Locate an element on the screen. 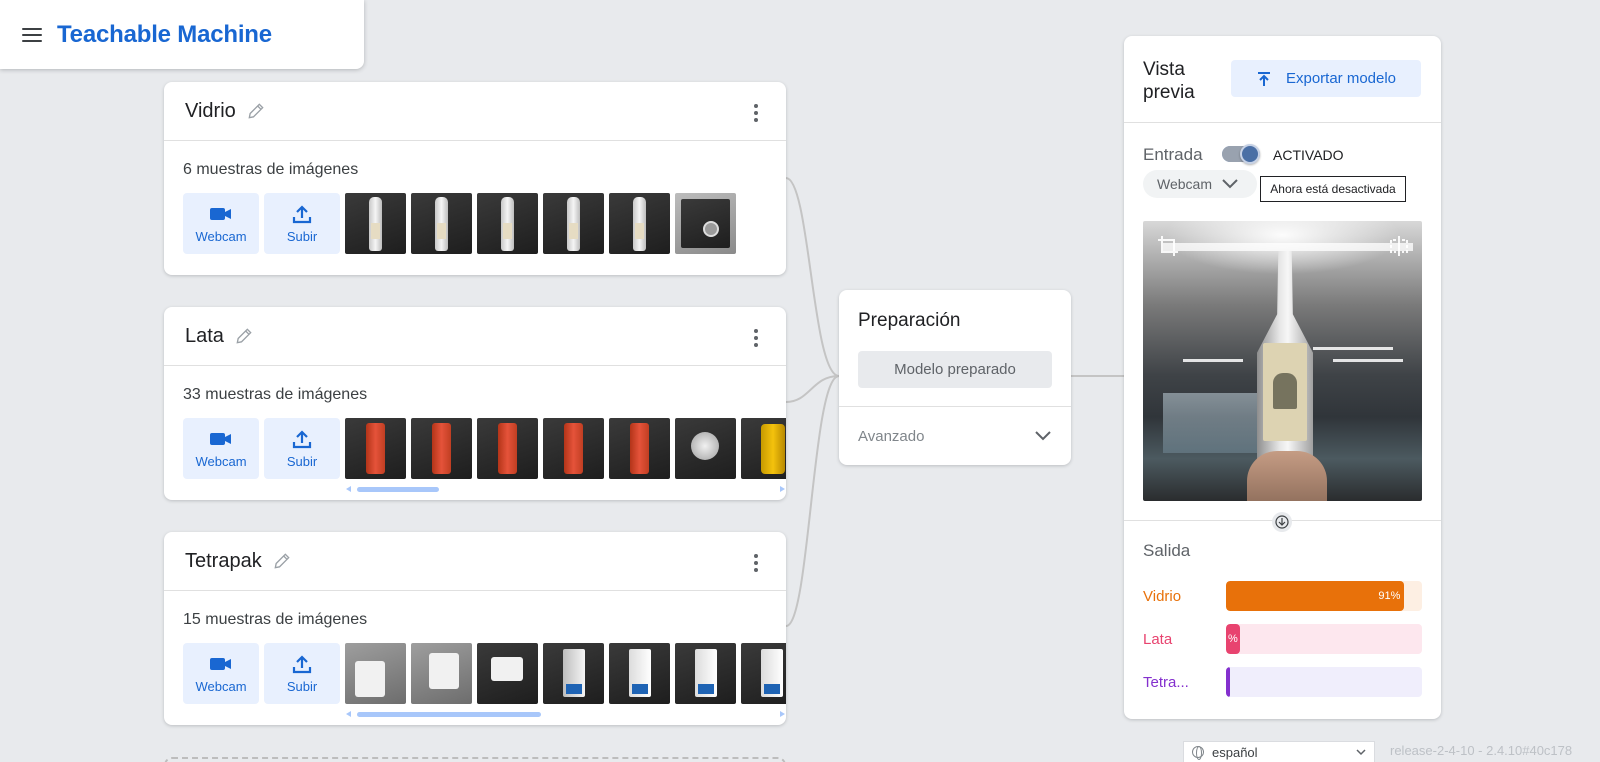  confidence-value: % is located at coordinates (1232, 639).